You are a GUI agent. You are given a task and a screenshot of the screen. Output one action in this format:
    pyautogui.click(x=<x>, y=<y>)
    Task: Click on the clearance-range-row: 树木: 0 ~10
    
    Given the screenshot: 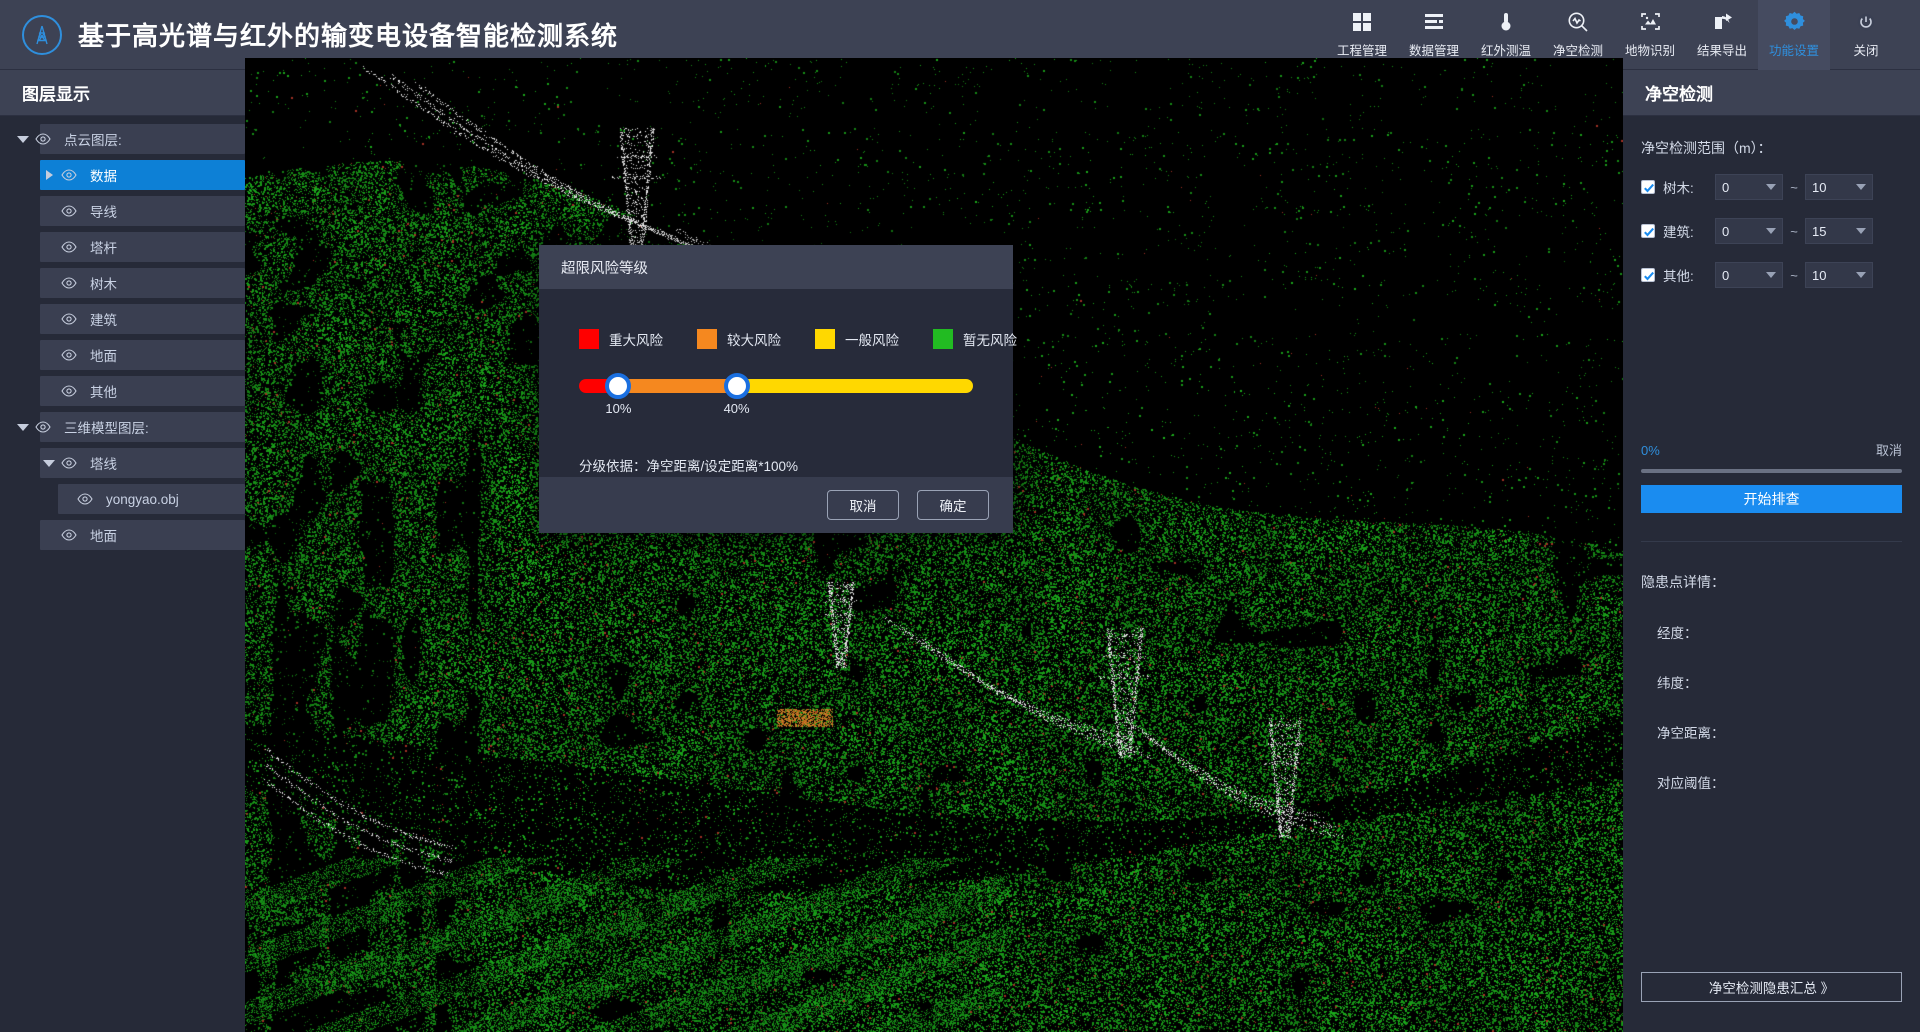 What is the action you would take?
    pyautogui.click(x=1771, y=187)
    